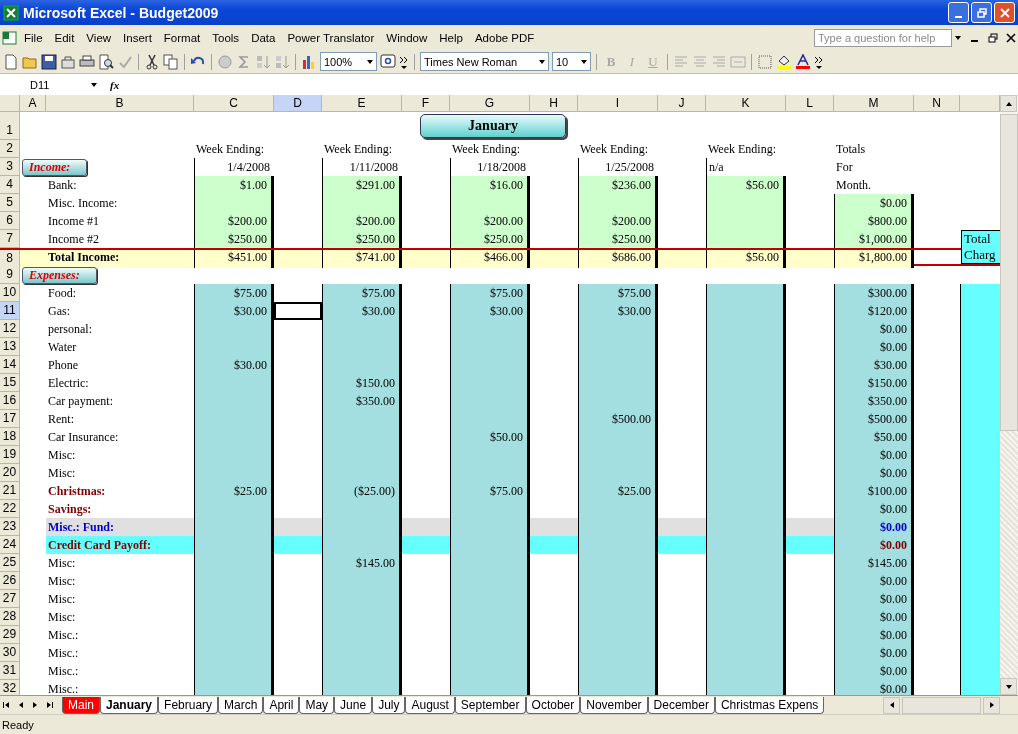 This screenshot has width=1018, height=734. I want to click on next-sheet-icon, so click(35, 705).